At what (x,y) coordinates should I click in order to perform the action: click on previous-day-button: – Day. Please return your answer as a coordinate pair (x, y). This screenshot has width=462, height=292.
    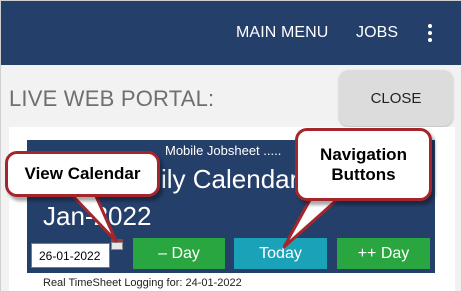
    Looking at the image, I should click on (179, 253).